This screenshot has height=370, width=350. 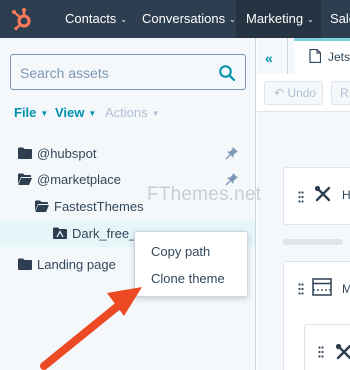 What do you see at coordinates (322, 287) in the screenshot?
I see `section-layout-icon` at bounding box center [322, 287].